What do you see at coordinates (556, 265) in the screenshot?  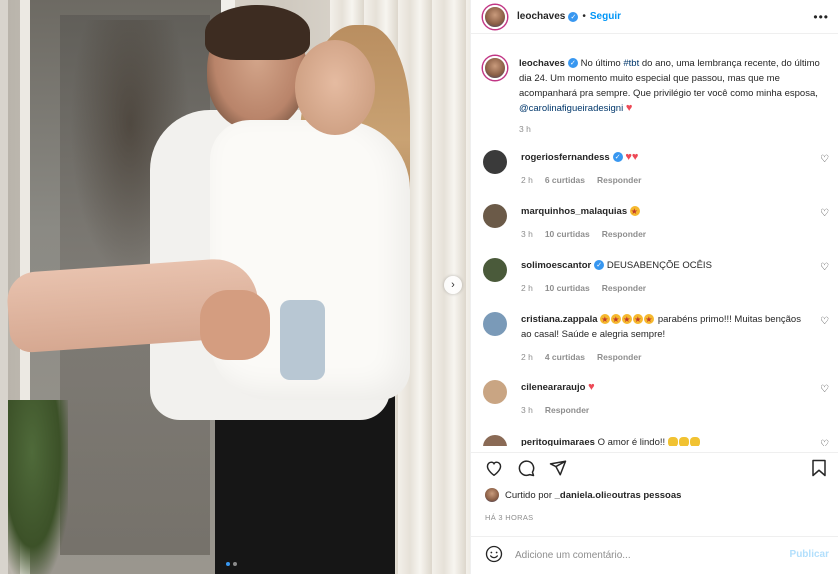 I see `comment-username: solimoescantor` at bounding box center [556, 265].